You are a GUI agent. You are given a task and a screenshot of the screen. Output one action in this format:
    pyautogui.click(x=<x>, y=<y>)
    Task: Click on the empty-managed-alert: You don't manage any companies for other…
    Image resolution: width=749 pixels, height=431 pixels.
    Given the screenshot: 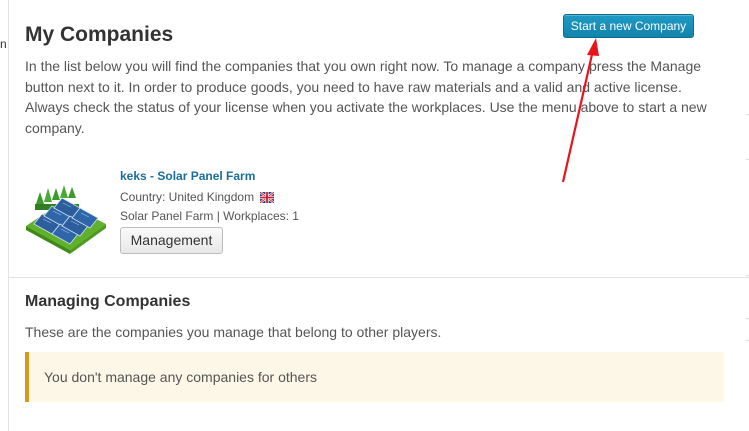 What is the action you would take?
    pyautogui.click(x=374, y=377)
    